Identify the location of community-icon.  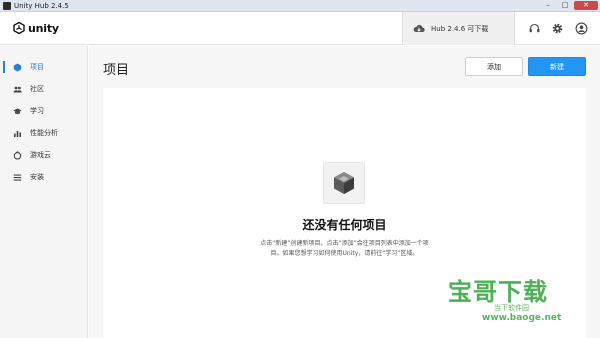
(17, 89).